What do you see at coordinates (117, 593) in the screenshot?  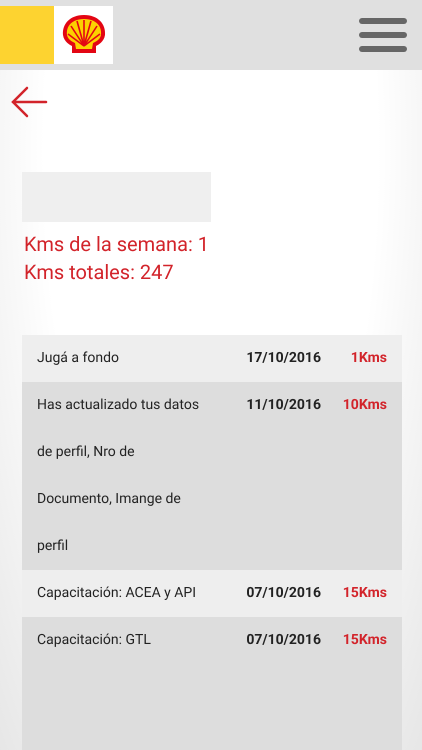 I see `activity-description: Capacitación: ACEA y API` at bounding box center [117, 593].